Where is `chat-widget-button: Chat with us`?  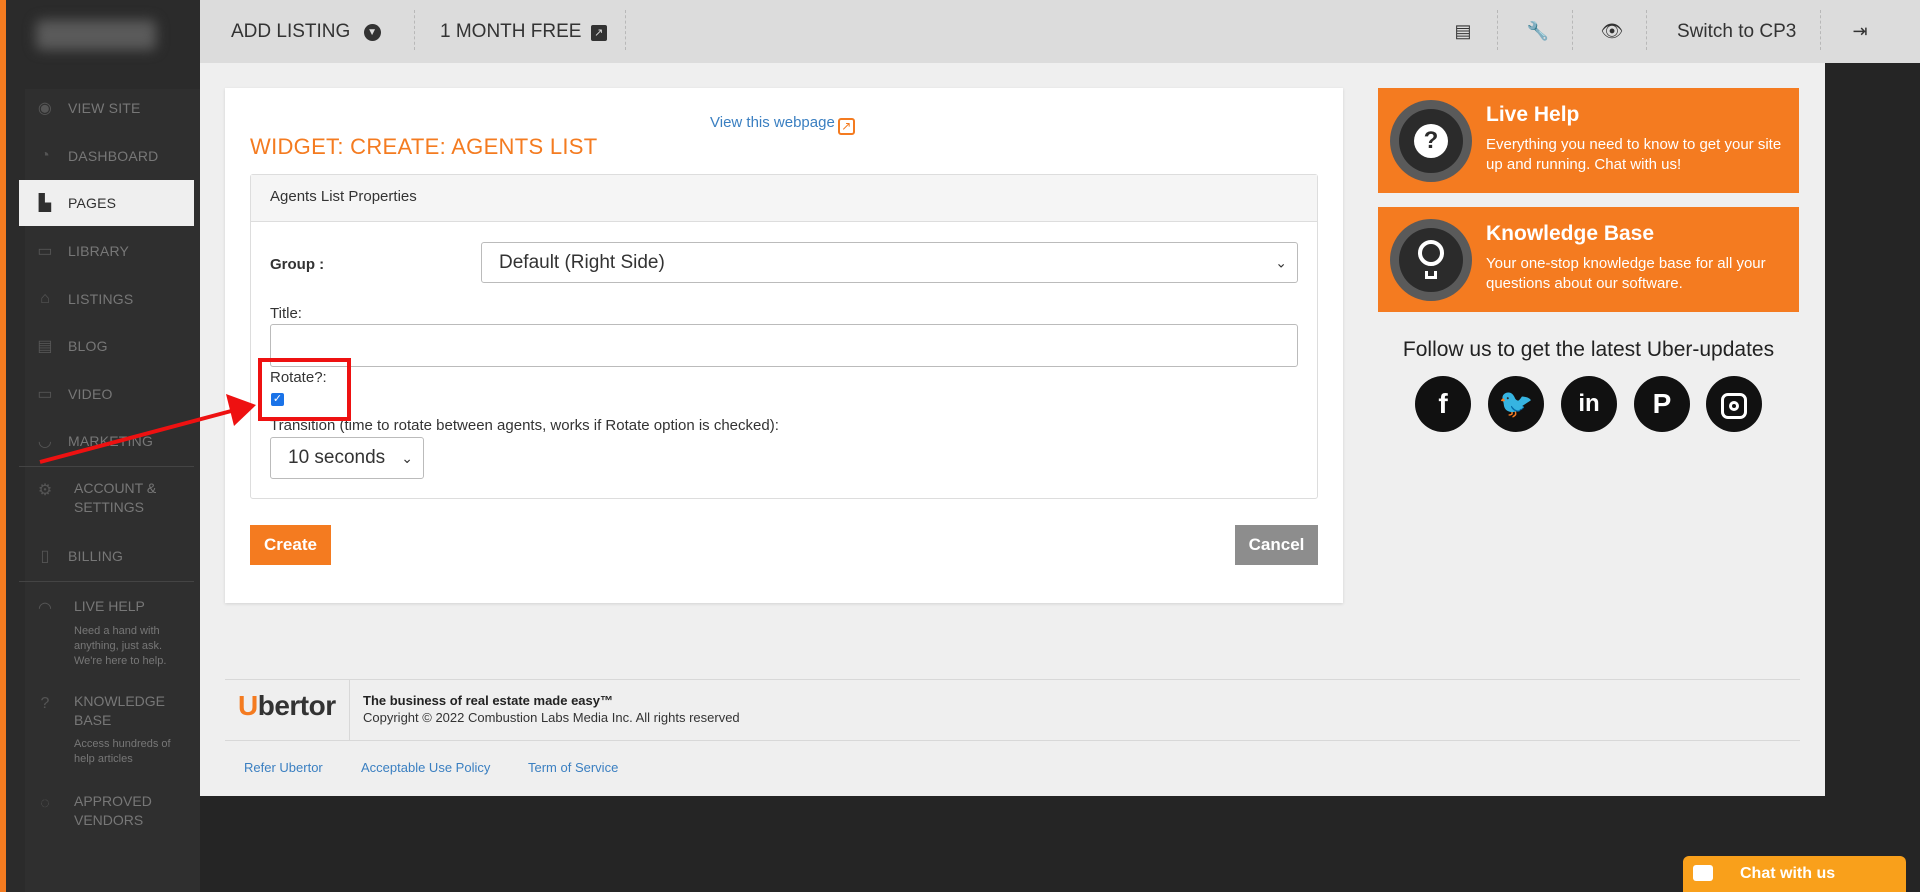
chat-widget-button: Chat with us is located at coordinates (1794, 874).